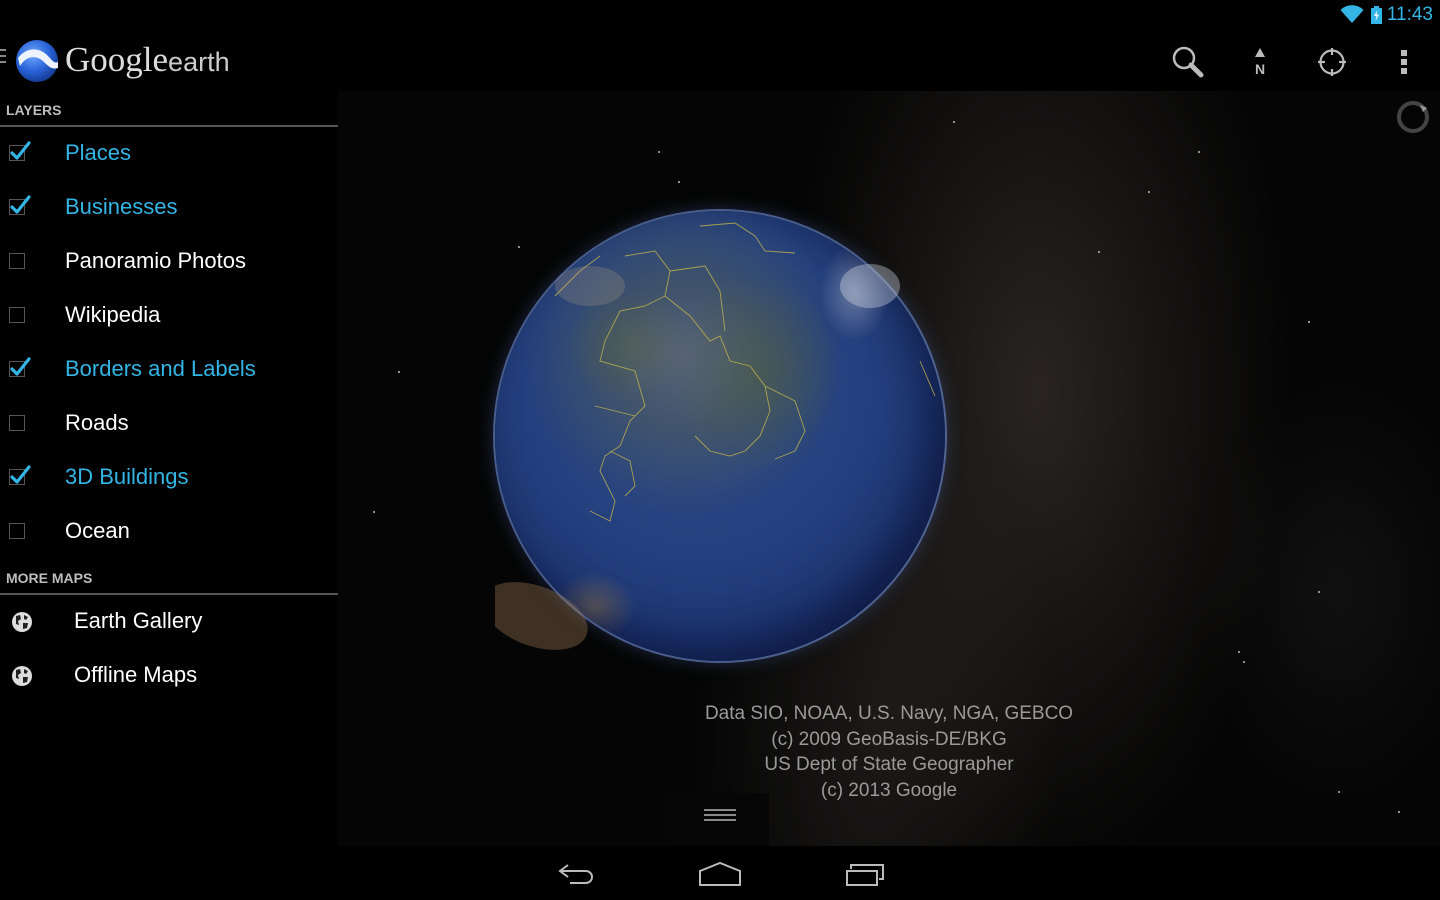  Describe the element at coordinates (98, 152) in the screenshot. I see `layer-label: Places` at that location.